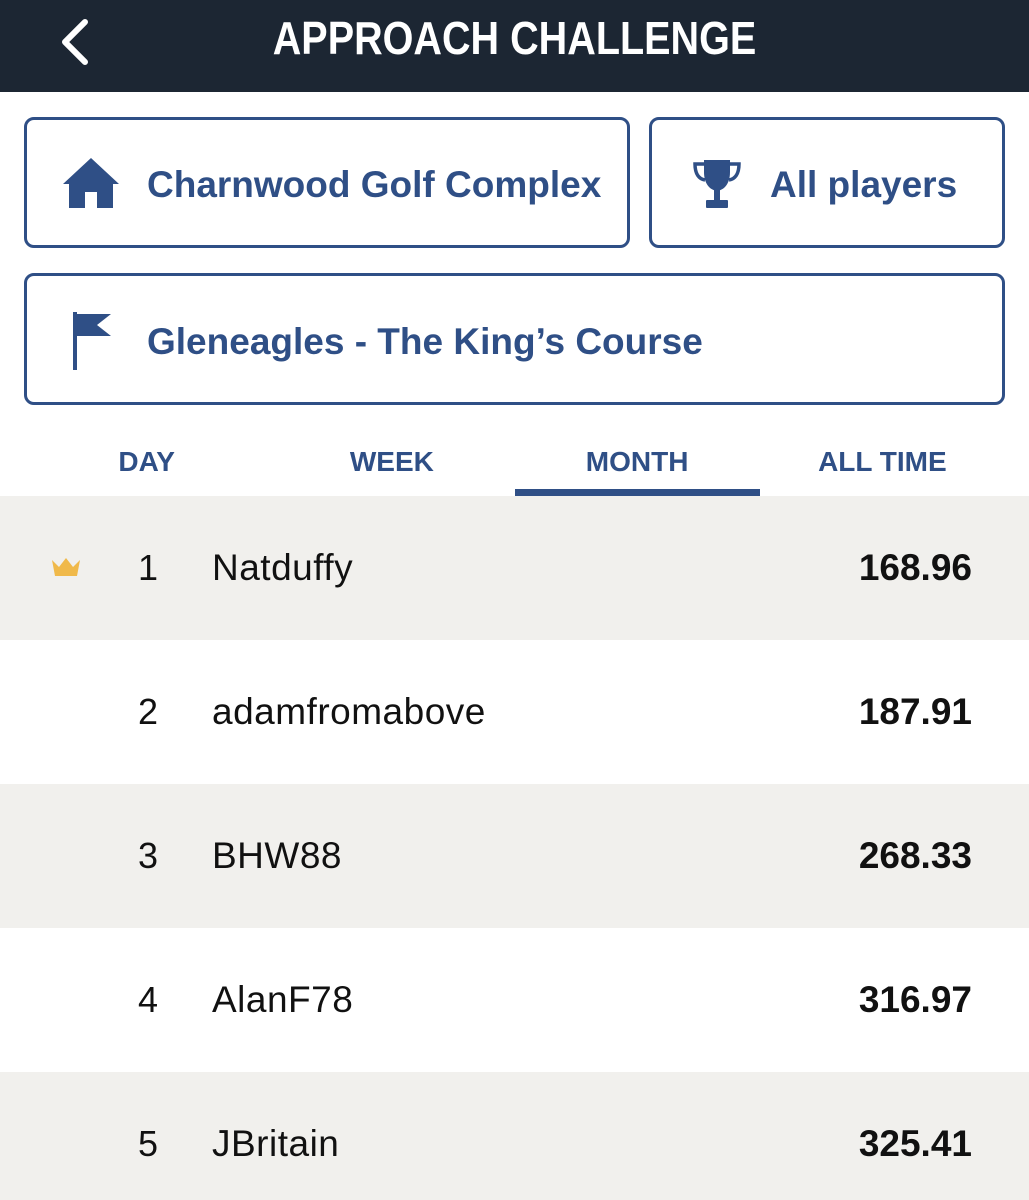 The height and width of the screenshot is (1200, 1029). What do you see at coordinates (374, 184) in the screenshot?
I see `venue-label: Charnwood Golf Complex` at bounding box center [374, 184].